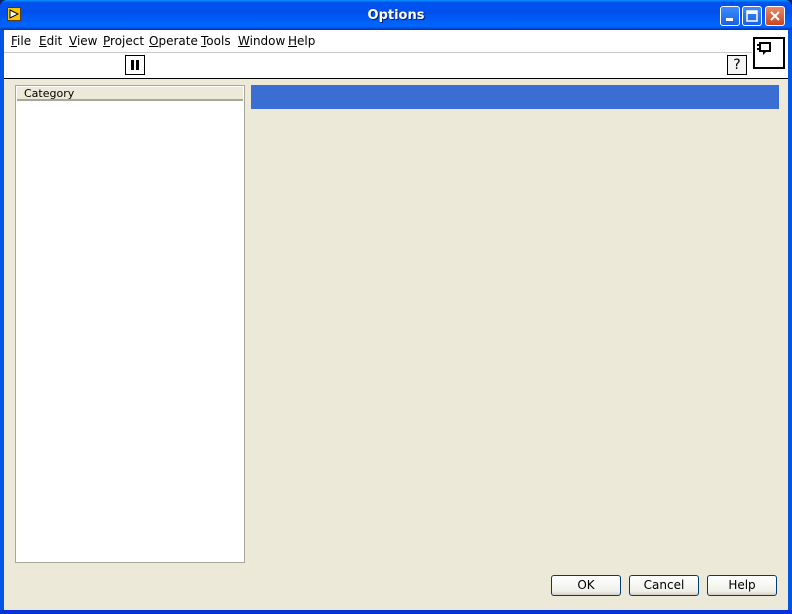 The height and width of the screenshot is (614, 792). I want to click on maximize-icon, so click(752, 16).